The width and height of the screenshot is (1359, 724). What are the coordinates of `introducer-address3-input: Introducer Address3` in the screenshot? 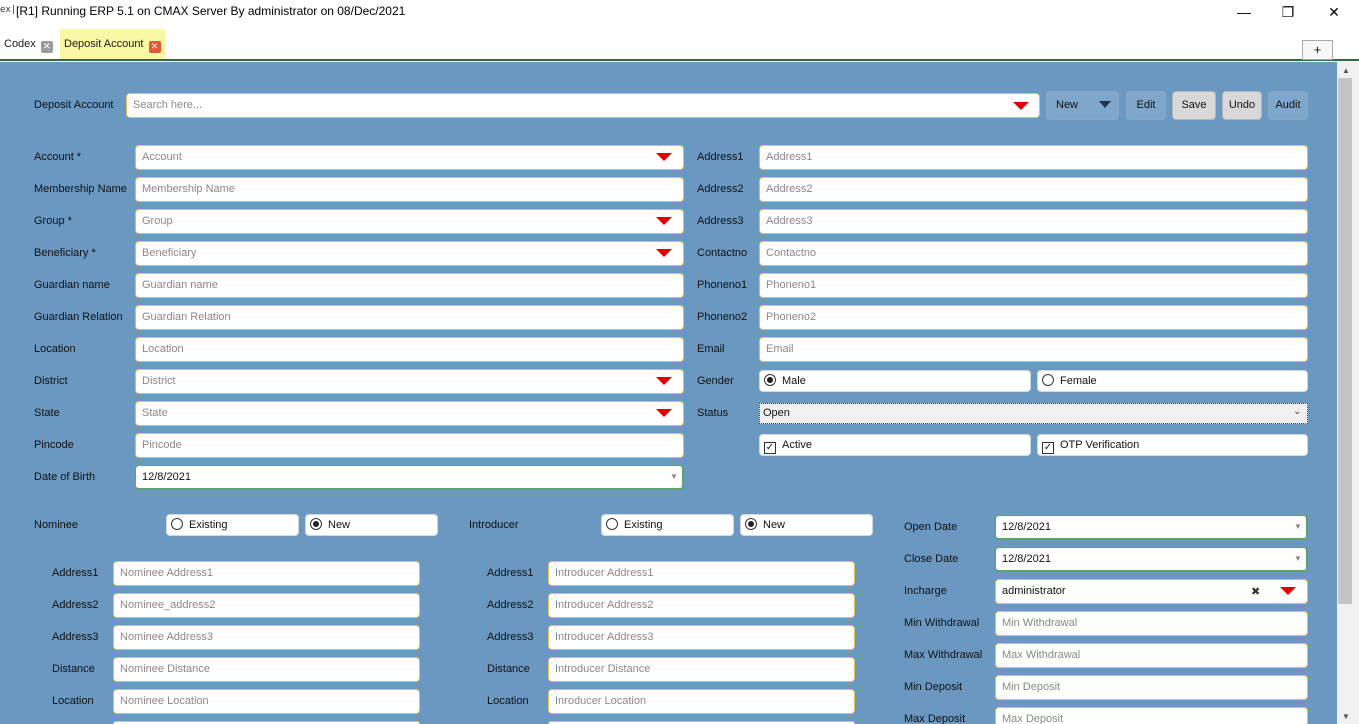 It's located at (701, 637).